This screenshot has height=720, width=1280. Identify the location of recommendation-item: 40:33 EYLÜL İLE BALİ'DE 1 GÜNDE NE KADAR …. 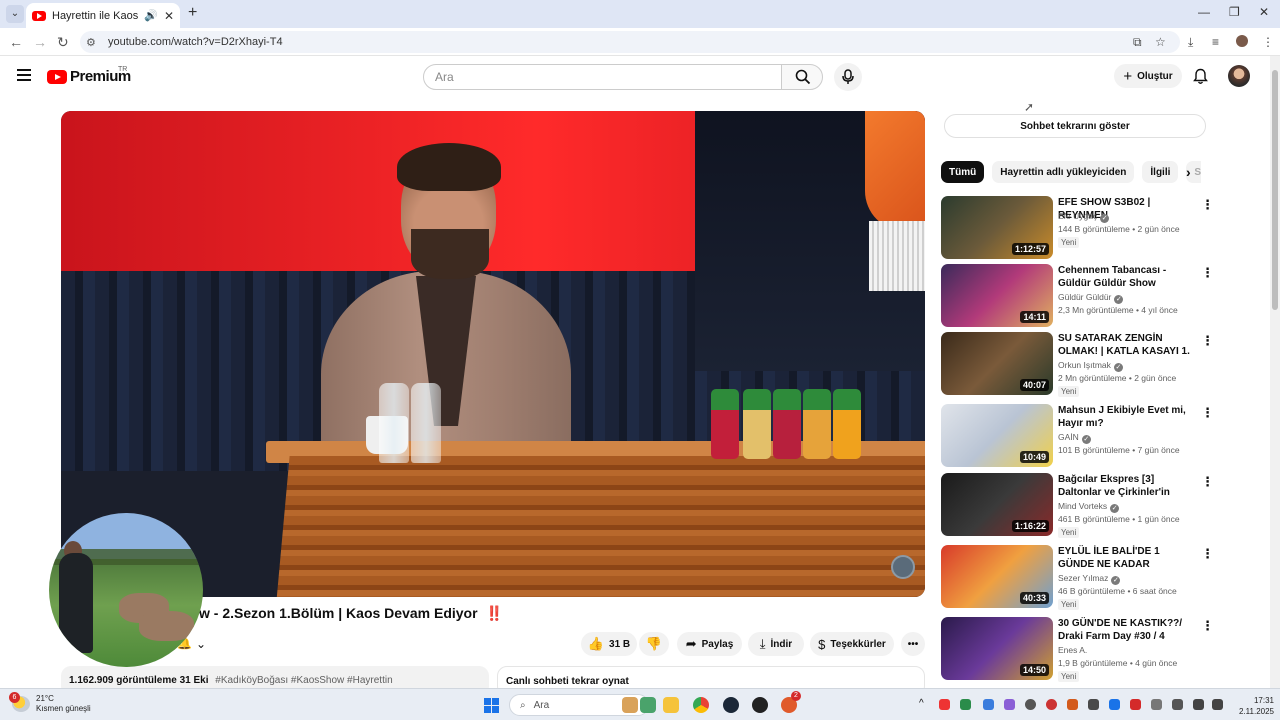
(1077, 577).